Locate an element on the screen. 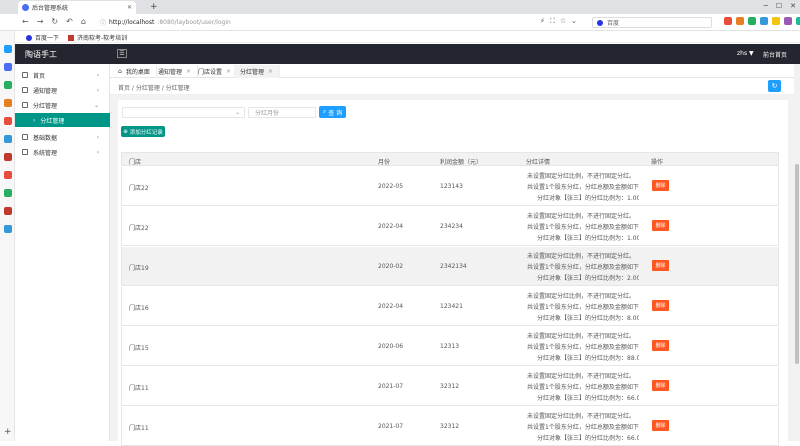  app-logo: 陶语手工 is located at coordinates (41, 54).